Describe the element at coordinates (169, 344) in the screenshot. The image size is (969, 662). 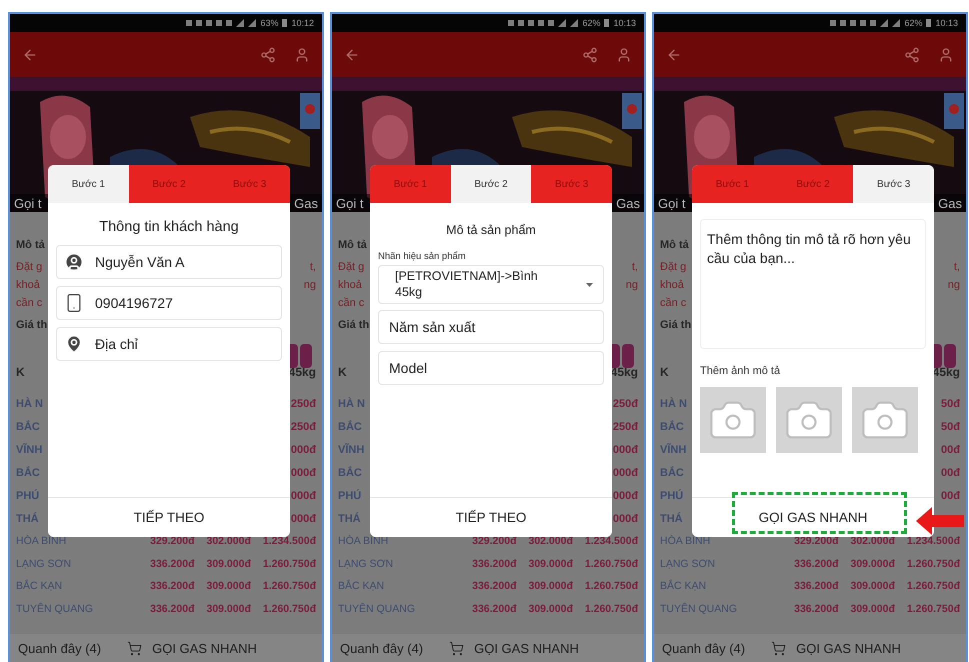
I see `text-field: Địa chỉ` at that location.